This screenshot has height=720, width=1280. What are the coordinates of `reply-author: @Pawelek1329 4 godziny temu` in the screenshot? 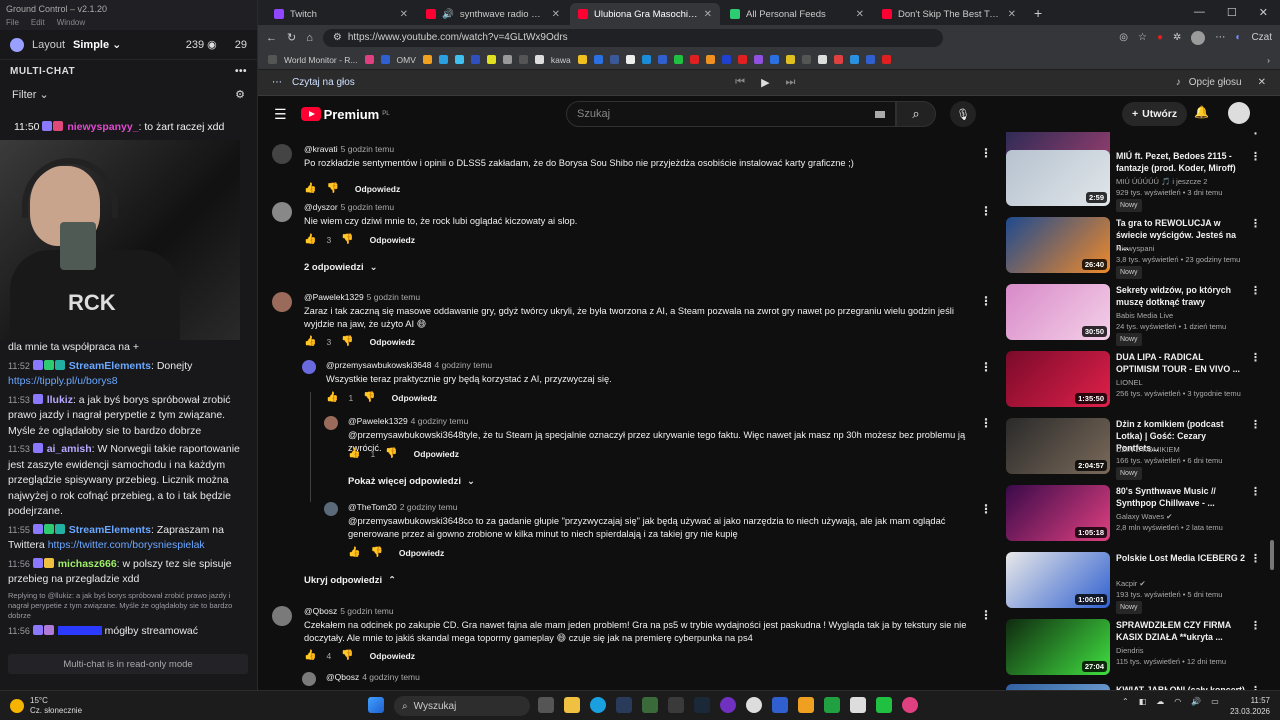 It's located at (408, 421).